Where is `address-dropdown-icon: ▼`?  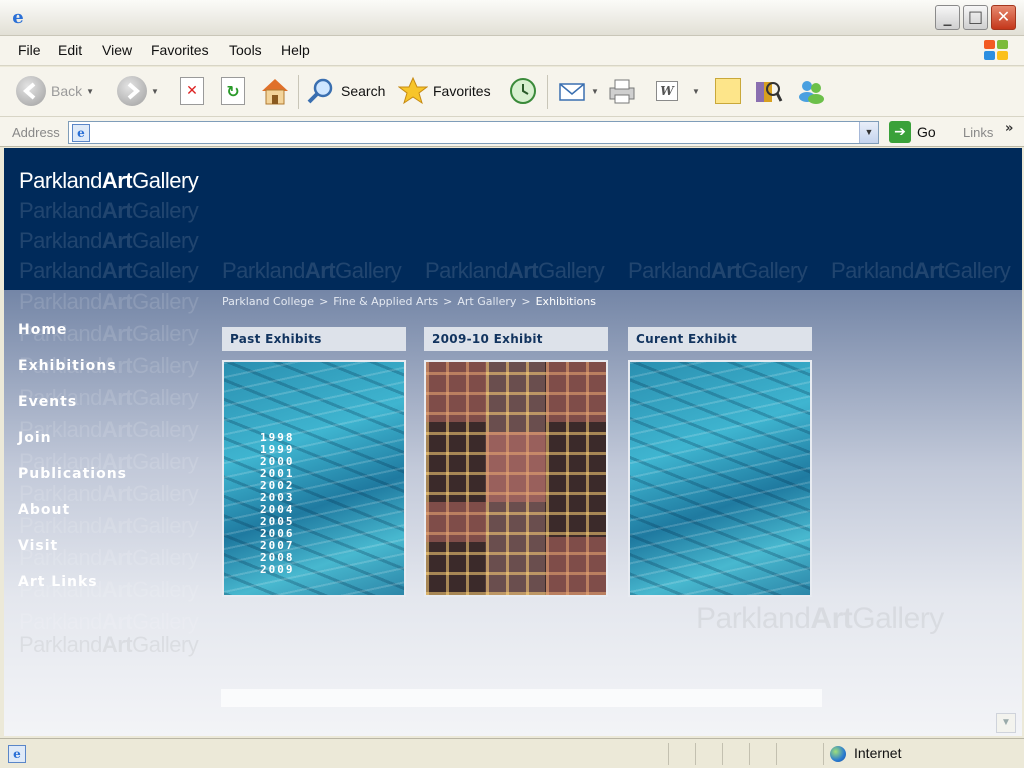
address-dropdown-icon: ▼ is located at coordinates (868, 132).